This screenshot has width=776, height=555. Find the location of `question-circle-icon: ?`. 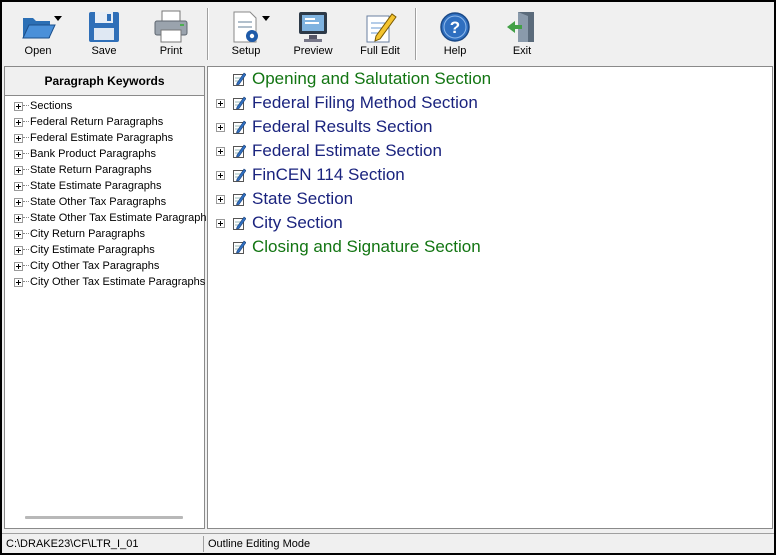

question-circle-icon: ? is located at coordinates (455, 27).